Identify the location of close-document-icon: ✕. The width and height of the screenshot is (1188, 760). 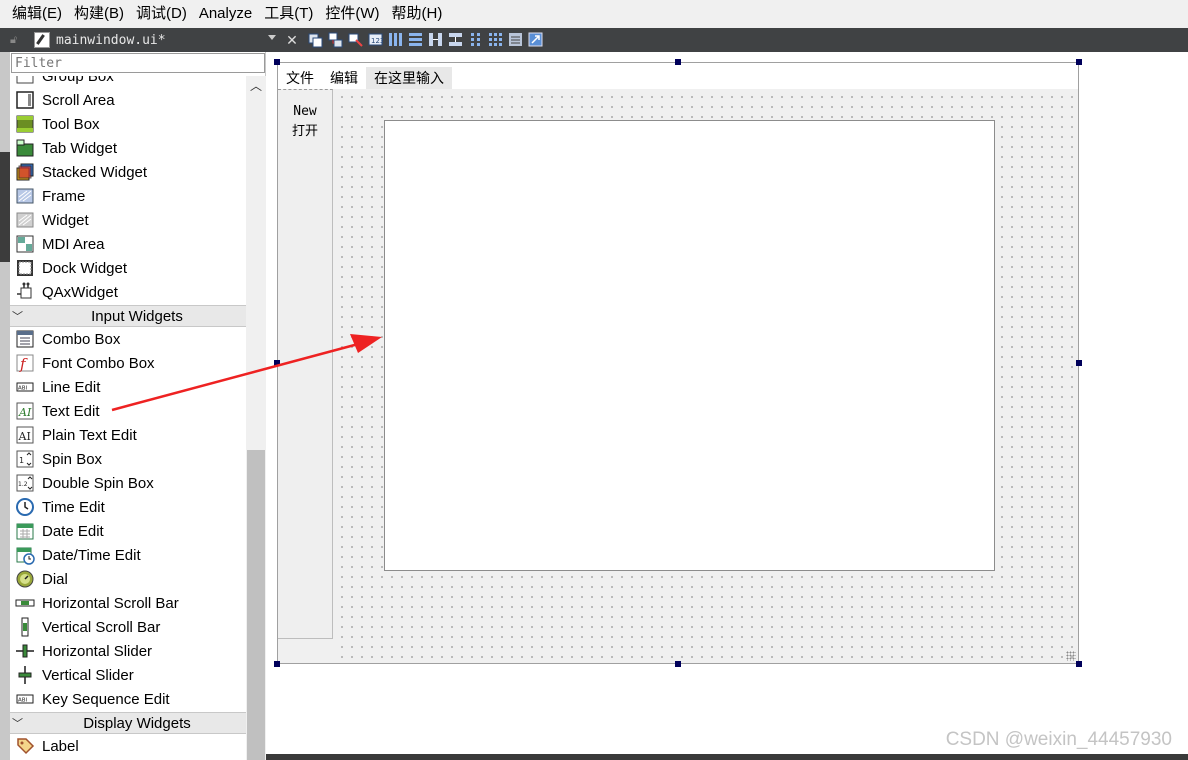
(292, 40).